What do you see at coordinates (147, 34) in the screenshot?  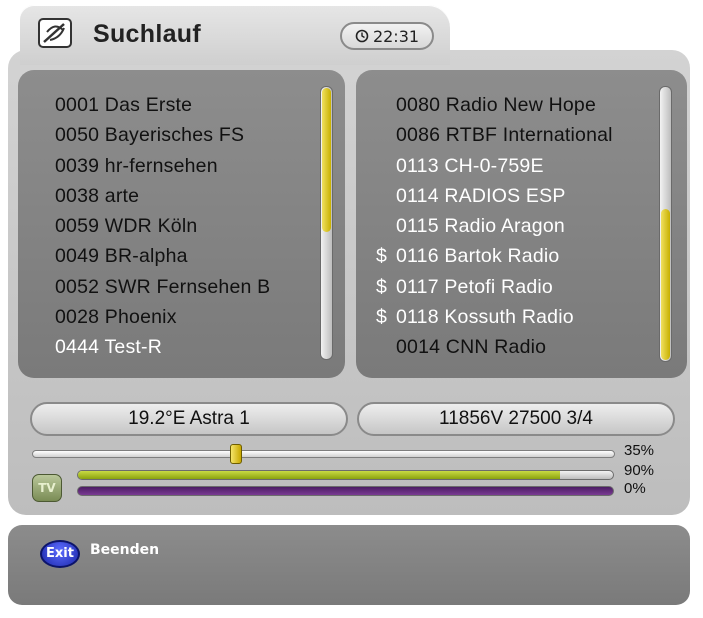 I see `page-title: Suchlauf` at bounding box center [147, 34].